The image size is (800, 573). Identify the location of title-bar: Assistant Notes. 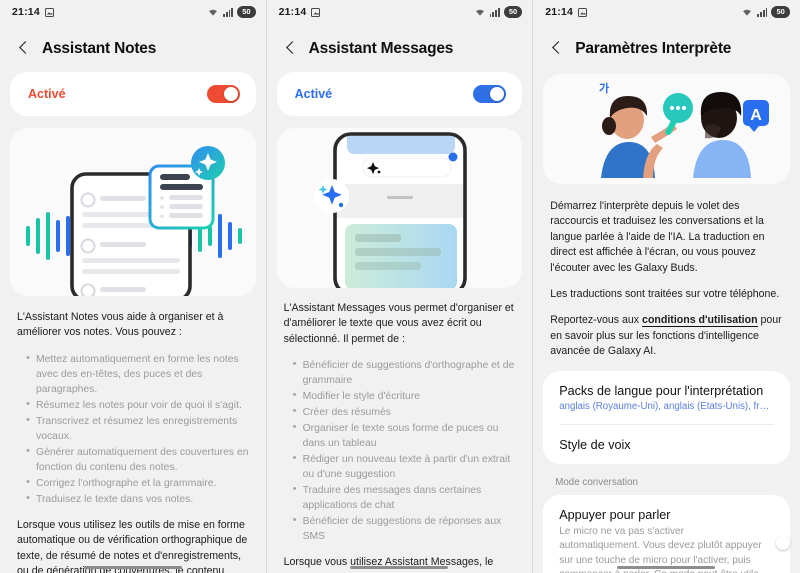
(133, 48).